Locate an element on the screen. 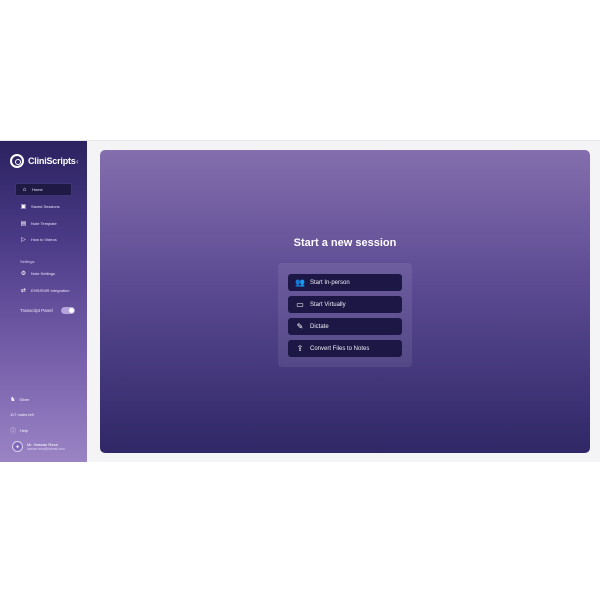 The height and width of the screenshot is (600, 600). button-label: Convert Files to Notes is located at coordinates (340, 348).